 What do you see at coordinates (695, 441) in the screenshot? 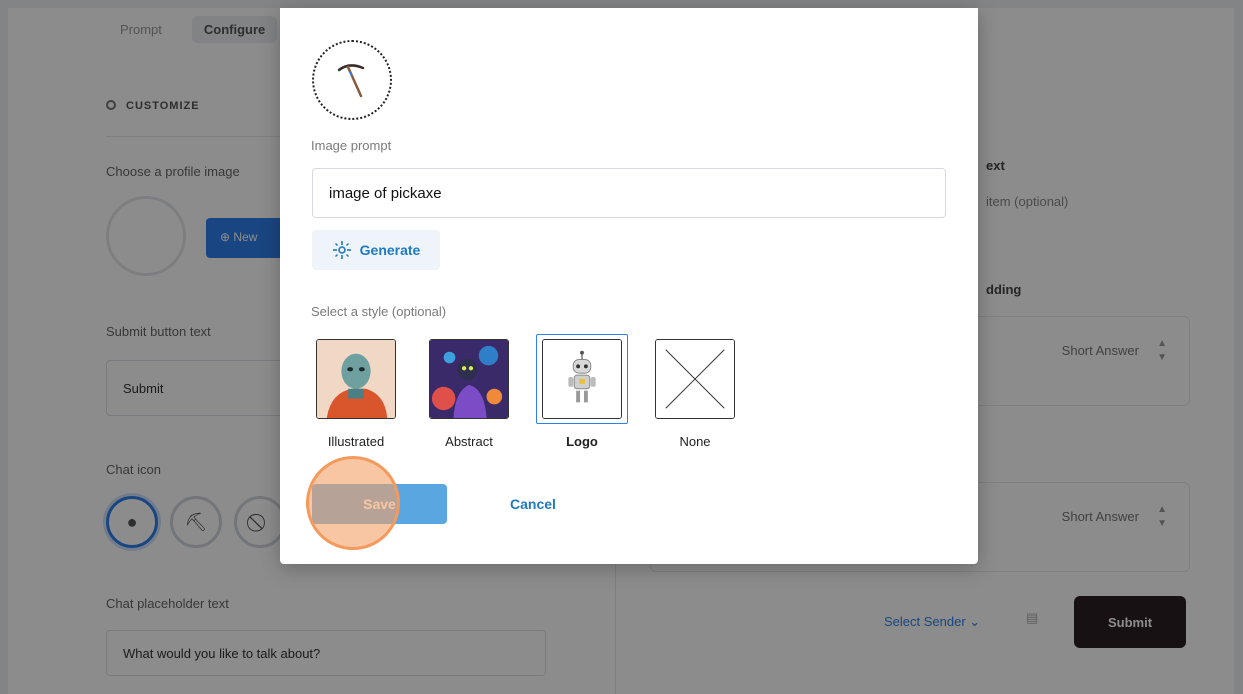
I see `style-caption-none: None` at bounding box center [695, 441].